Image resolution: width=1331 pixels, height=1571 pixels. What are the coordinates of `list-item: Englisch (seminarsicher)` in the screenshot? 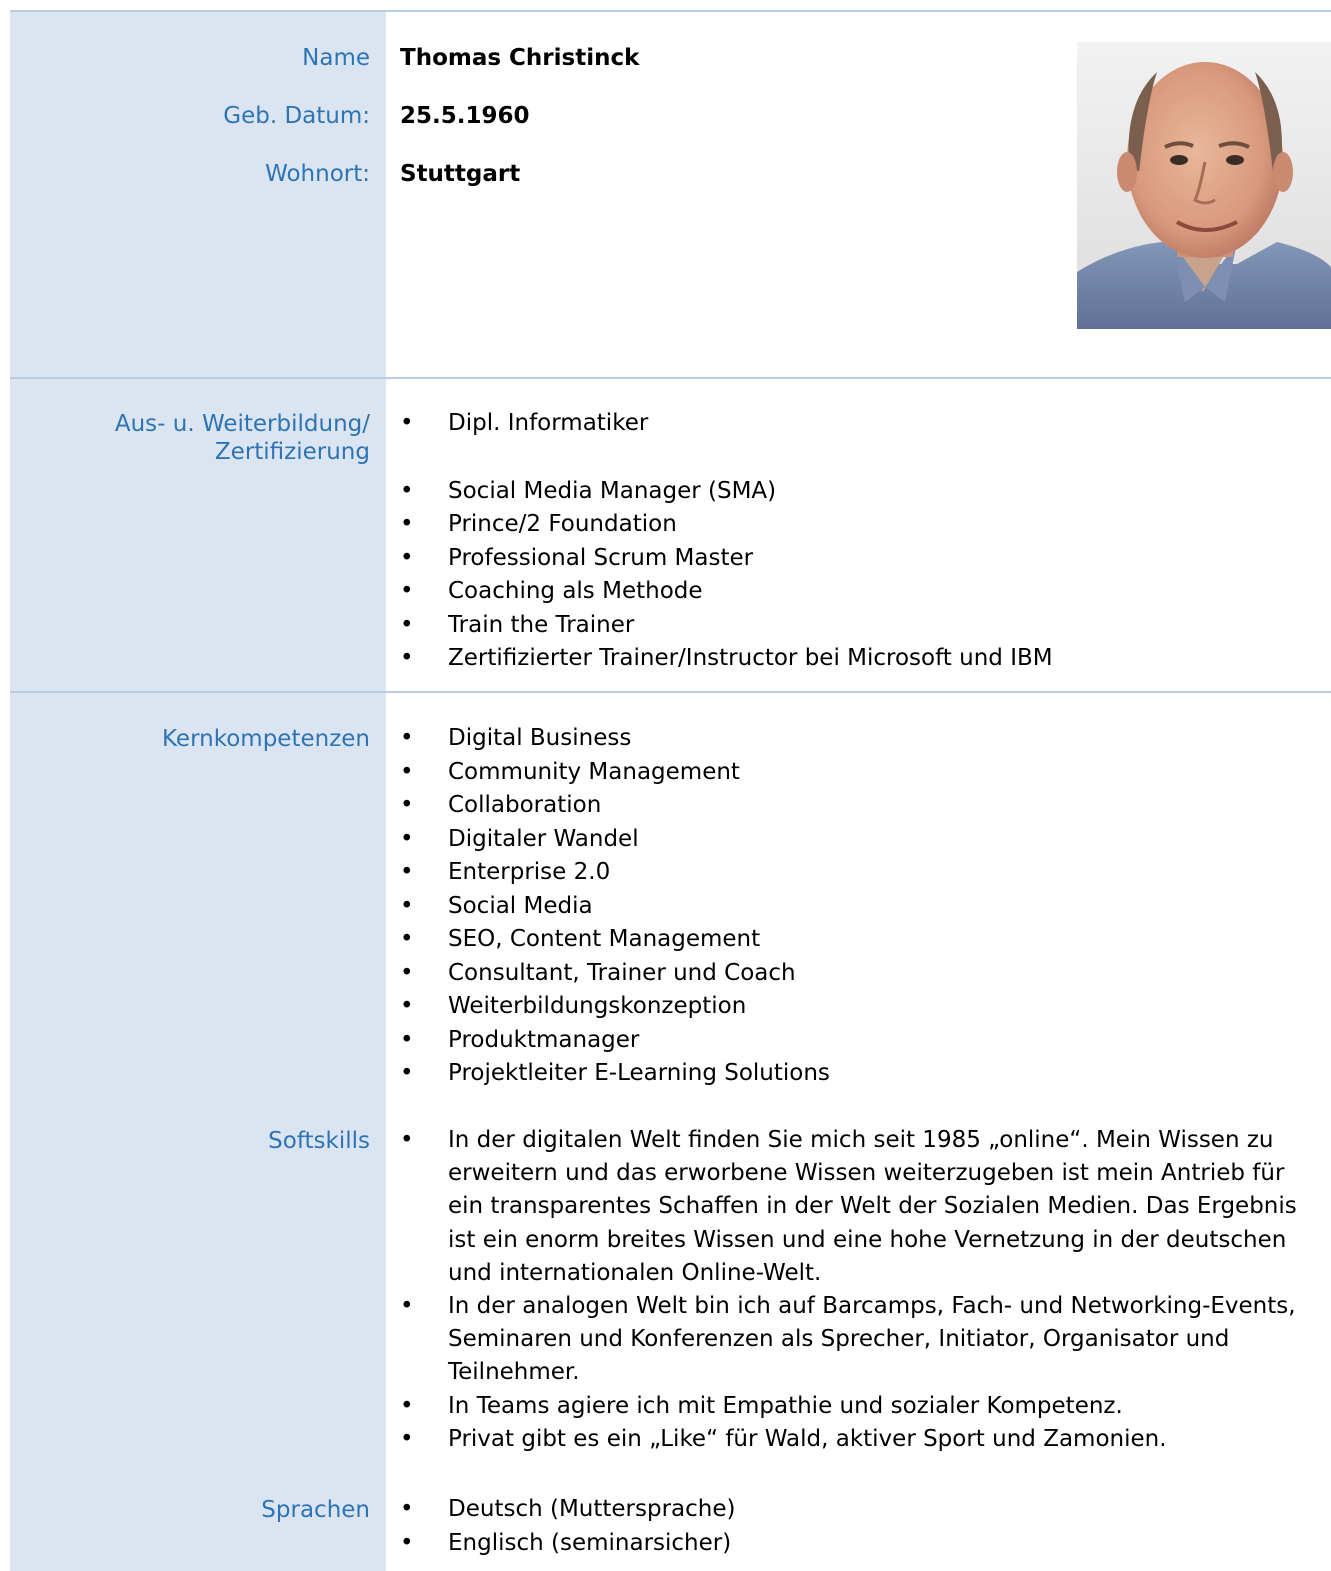 It's located at (856, 1544).